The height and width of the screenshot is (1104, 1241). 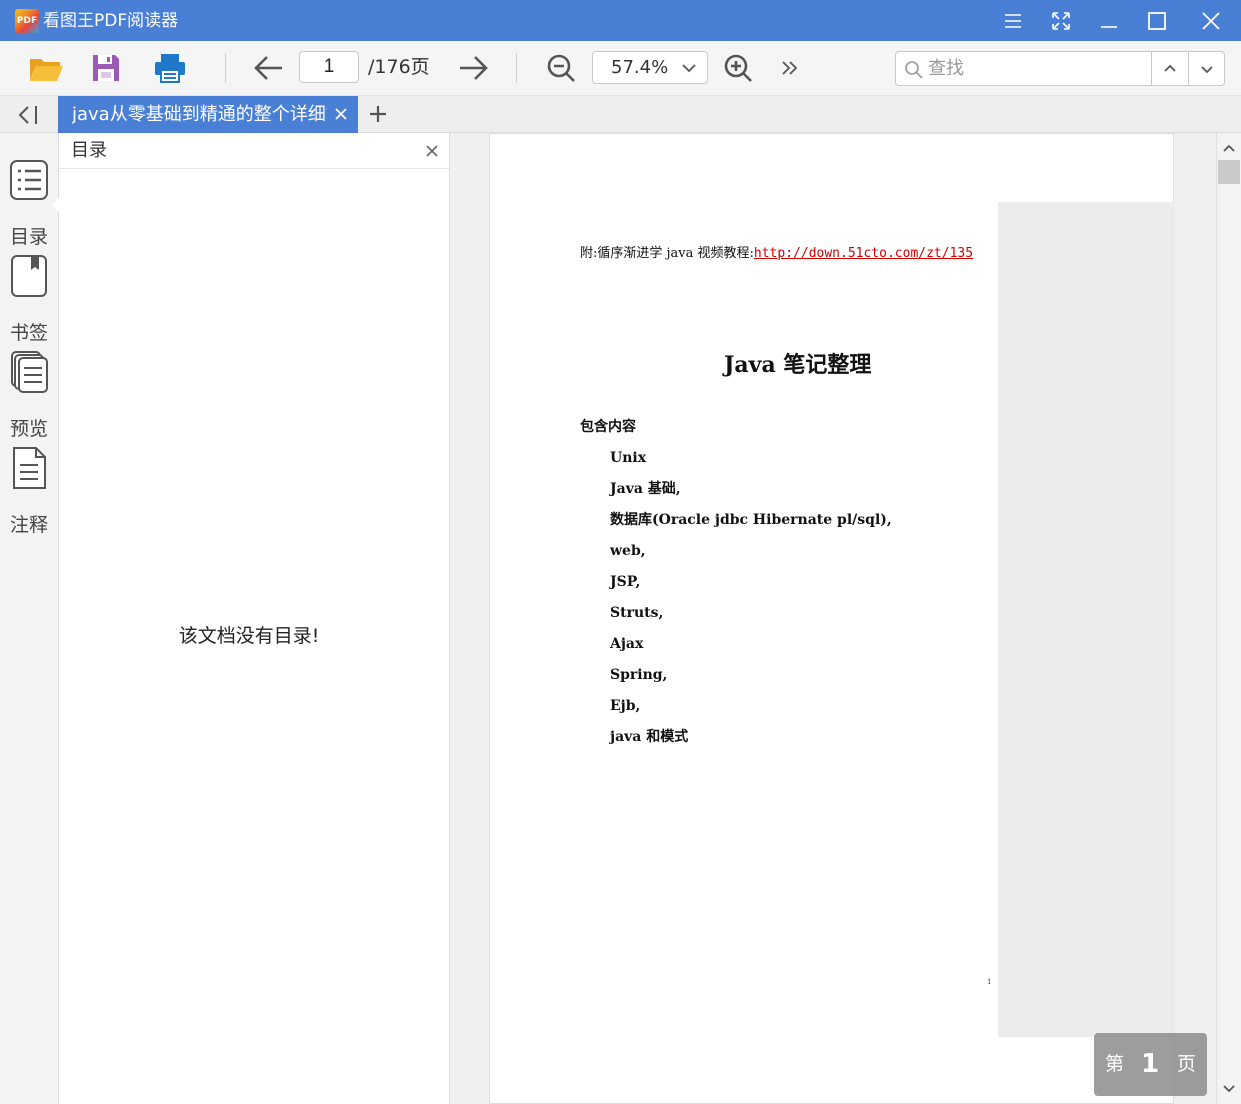 What do you see at coordinates (399, 67) in the screenshot?
I see `page-total-label: /176页` at bounding box center [399, 67].